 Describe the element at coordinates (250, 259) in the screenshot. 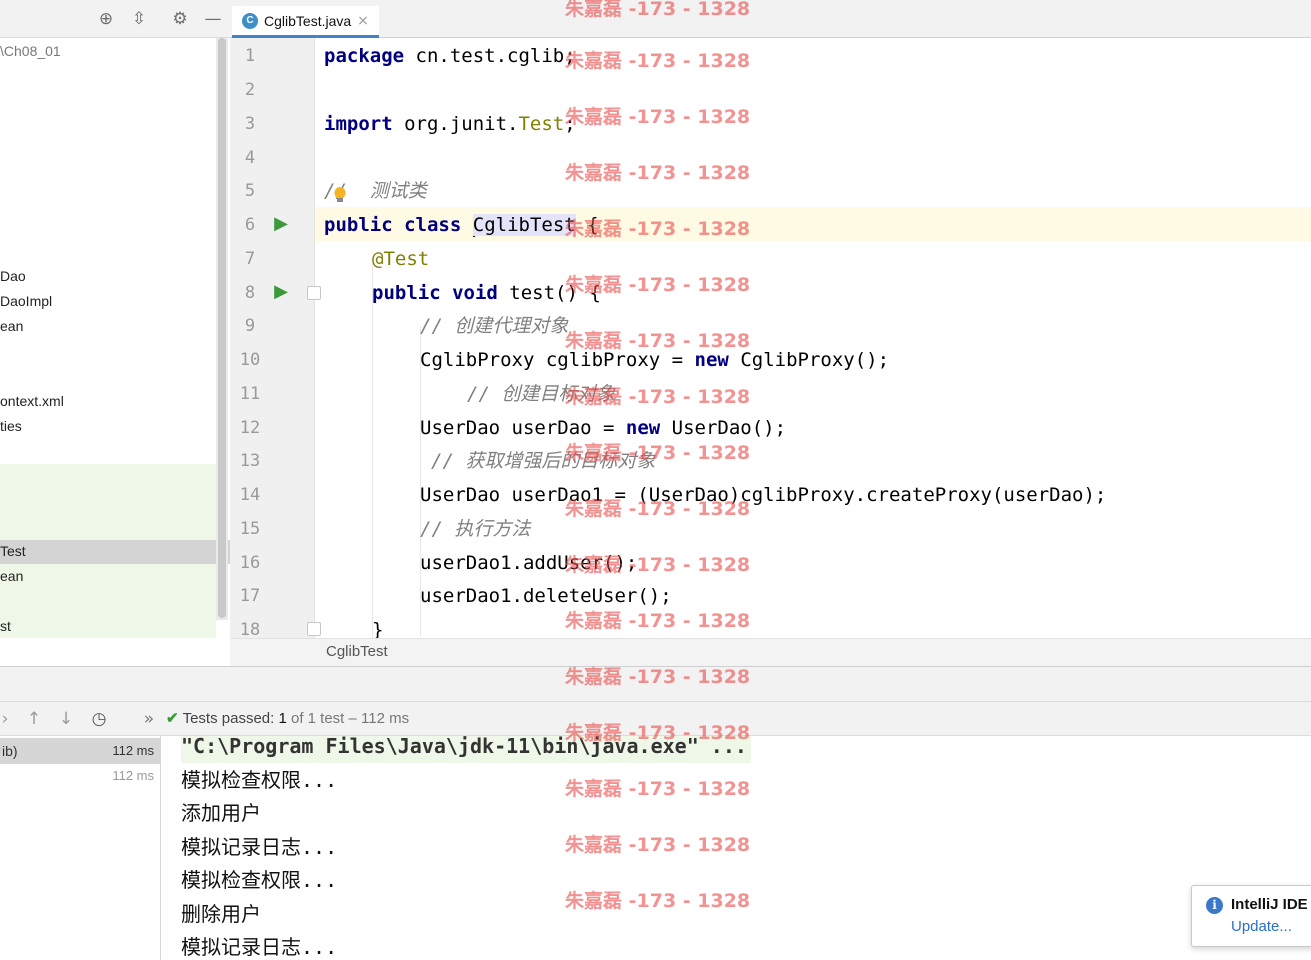

I see `line-number: 7` at that location.